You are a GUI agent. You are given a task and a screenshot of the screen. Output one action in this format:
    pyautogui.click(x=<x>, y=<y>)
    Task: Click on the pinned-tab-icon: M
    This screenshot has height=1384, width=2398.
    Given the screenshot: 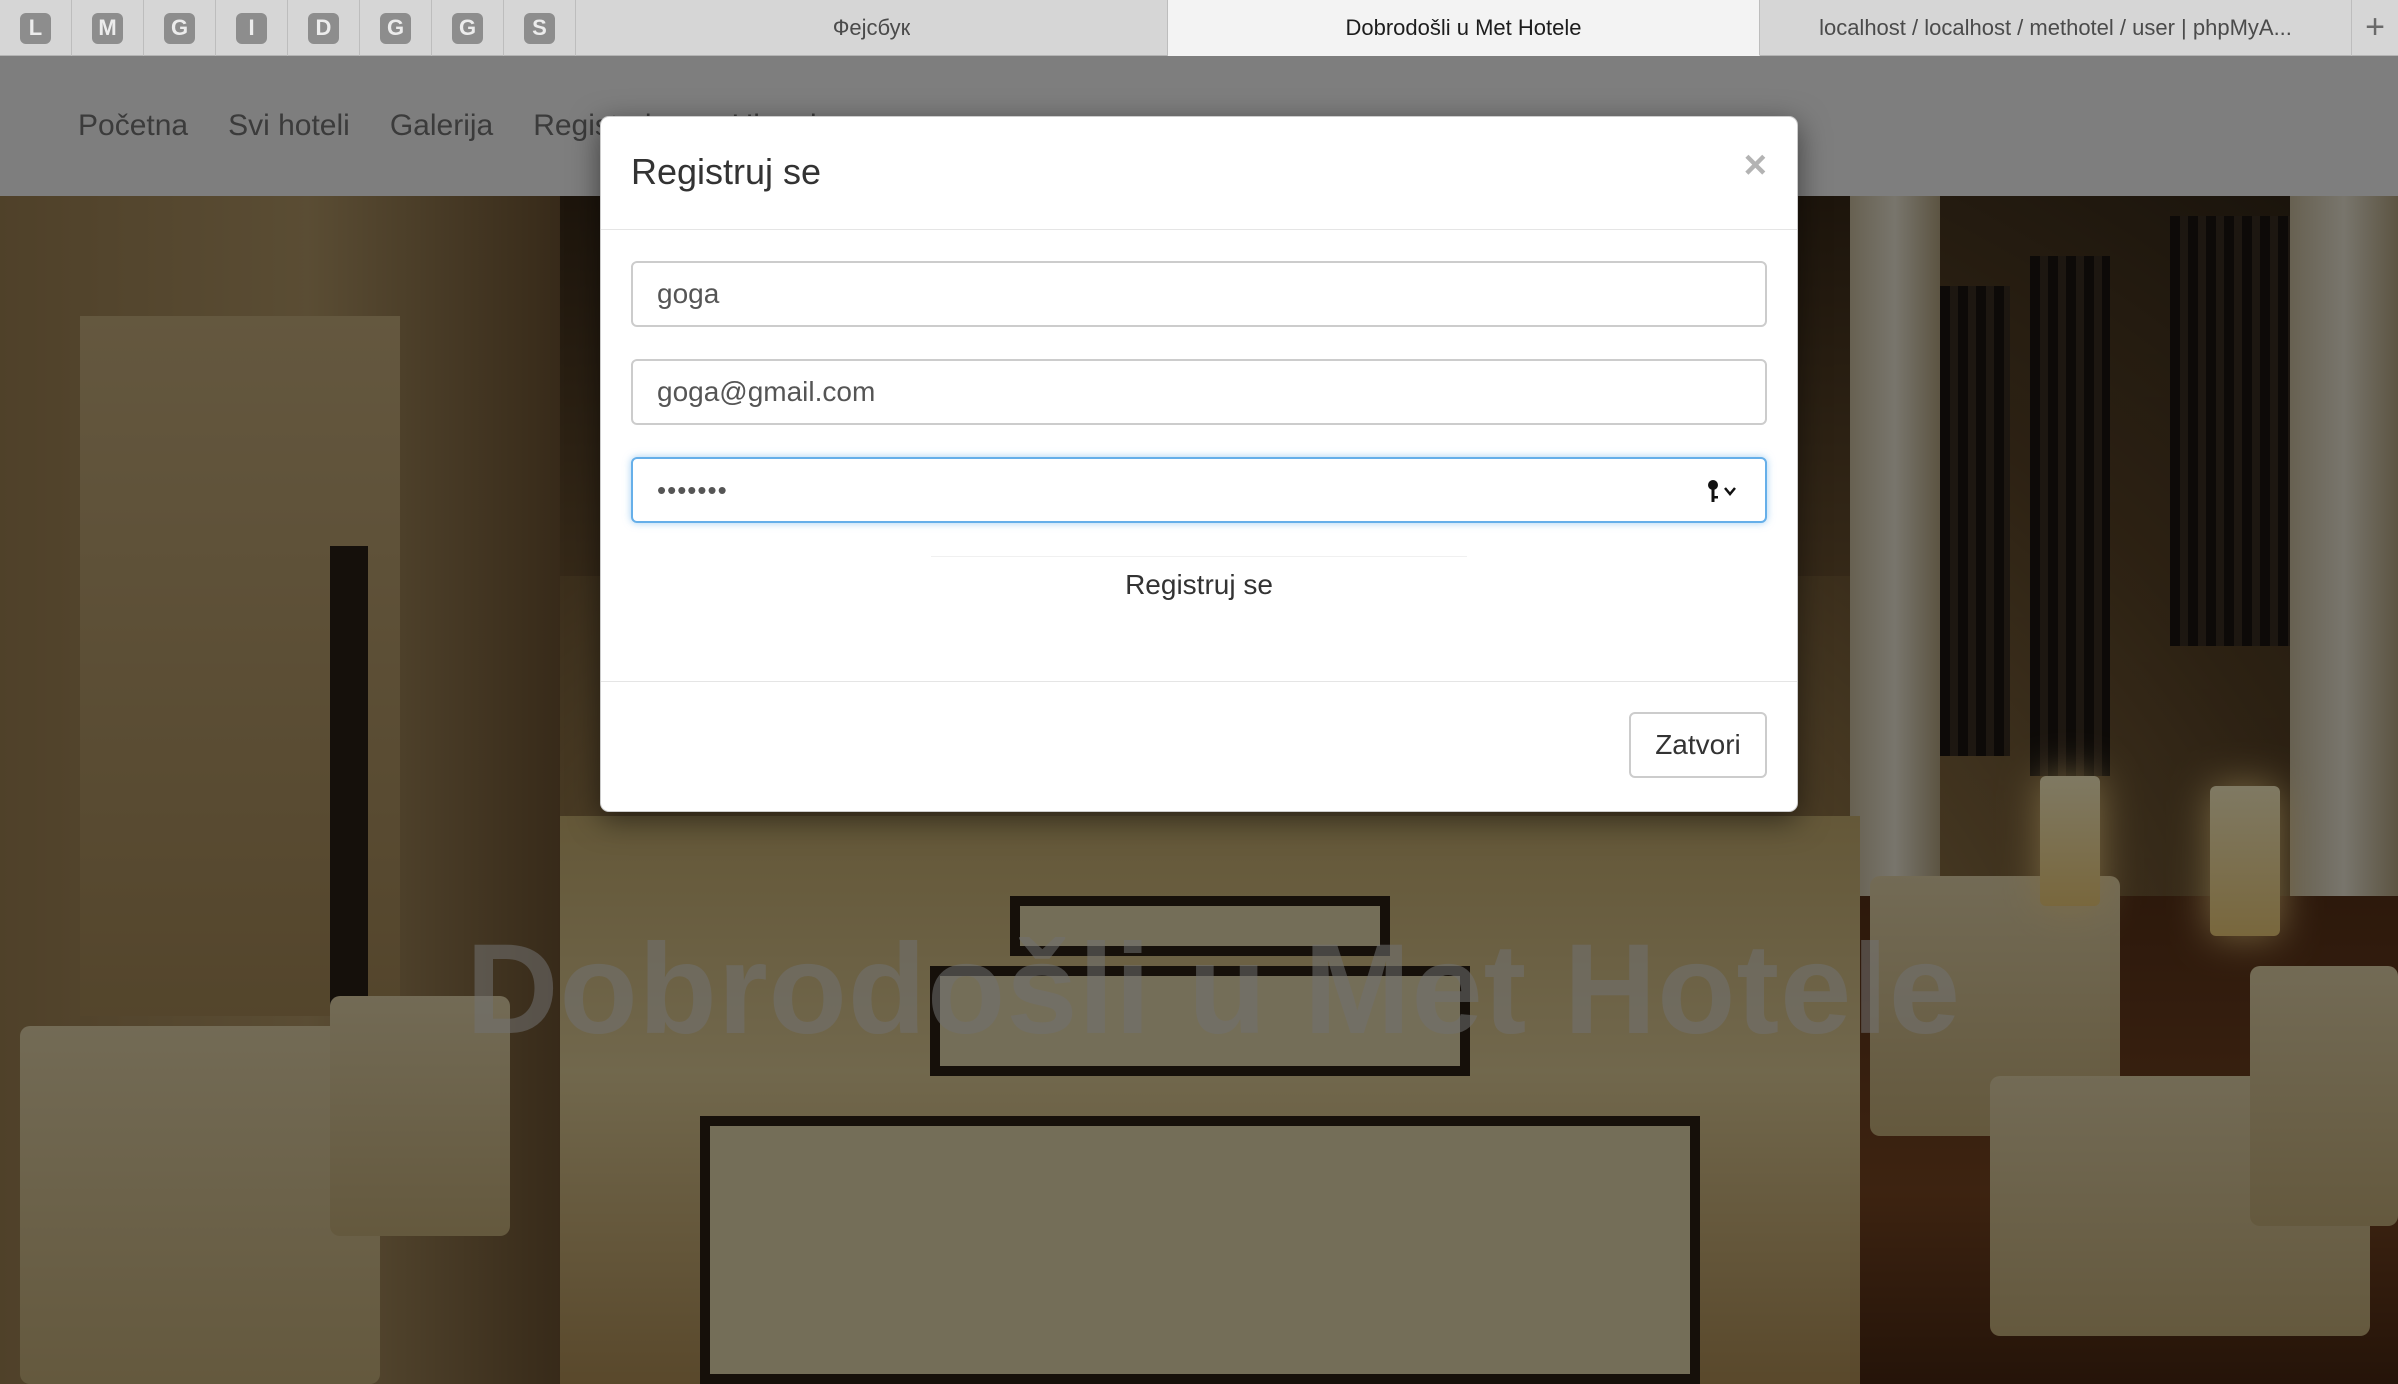 What is the action you would take?
    pyautogui.click(x=107, y=28)
    